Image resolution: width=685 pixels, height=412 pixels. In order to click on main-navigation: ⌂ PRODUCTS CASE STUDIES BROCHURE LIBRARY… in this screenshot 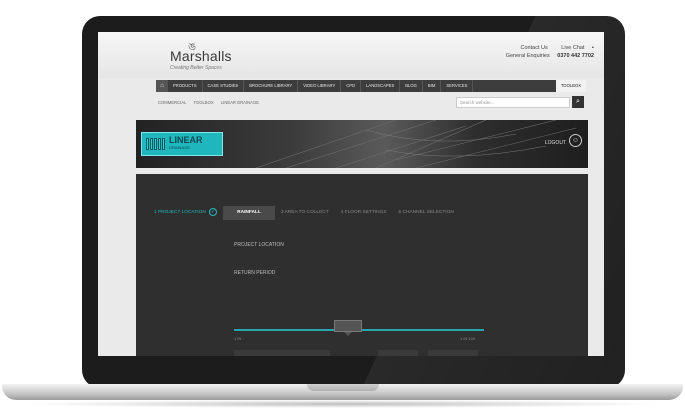, I will do `click(371, 86)`.